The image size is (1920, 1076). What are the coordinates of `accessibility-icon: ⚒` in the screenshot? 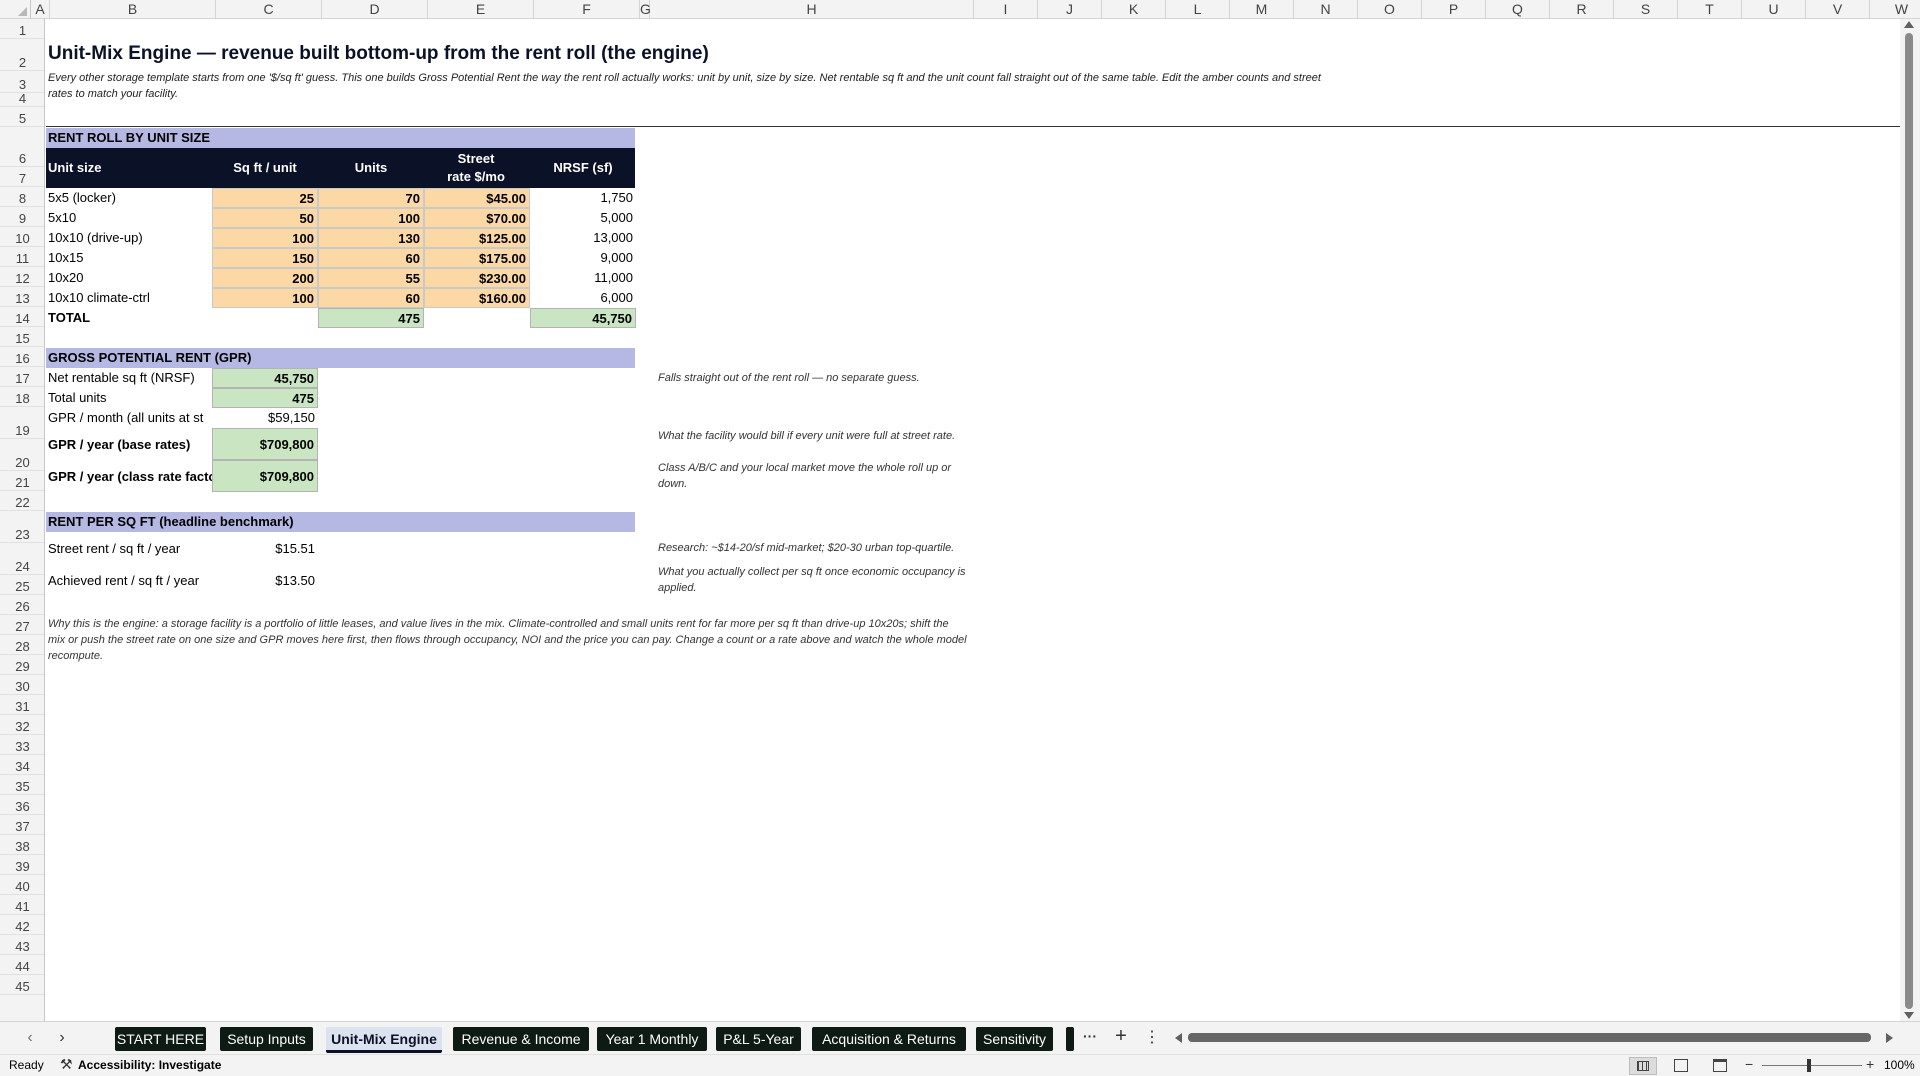 It's located at (66, 1064).